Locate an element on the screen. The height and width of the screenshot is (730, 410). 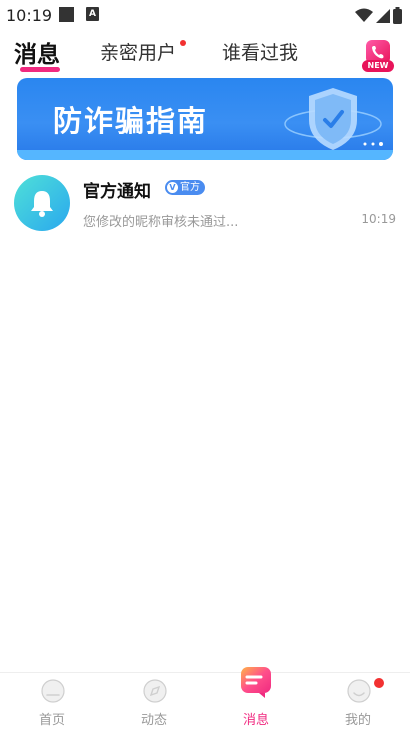
wifi-icon is located at coordinates (364, 15).